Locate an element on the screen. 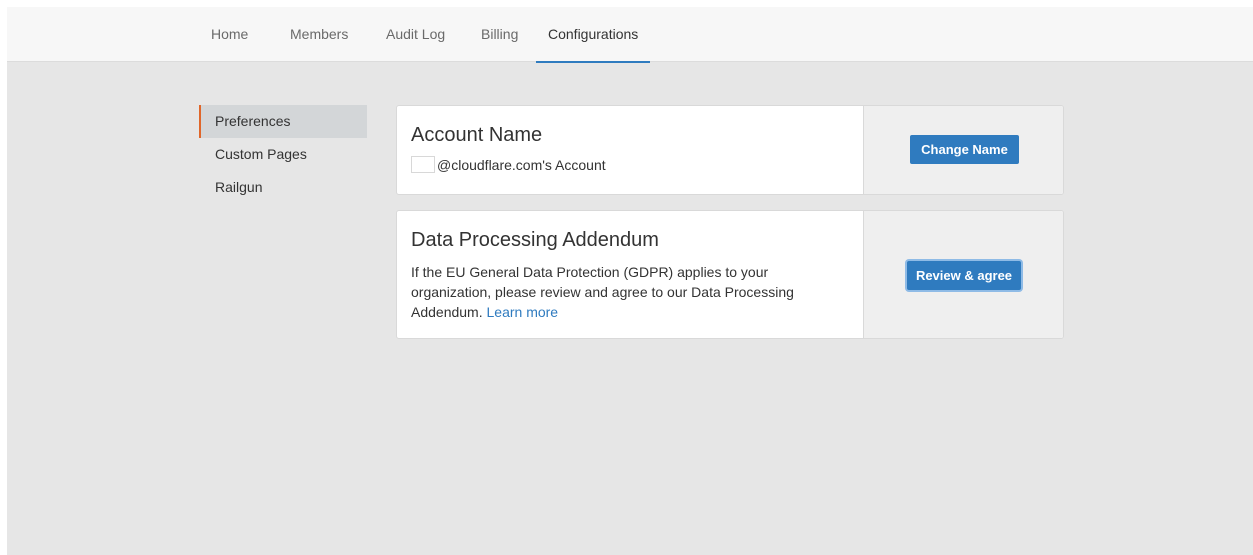  account-name-suffix: @cloudflare.com's Account is located at coordinates (521, 165).